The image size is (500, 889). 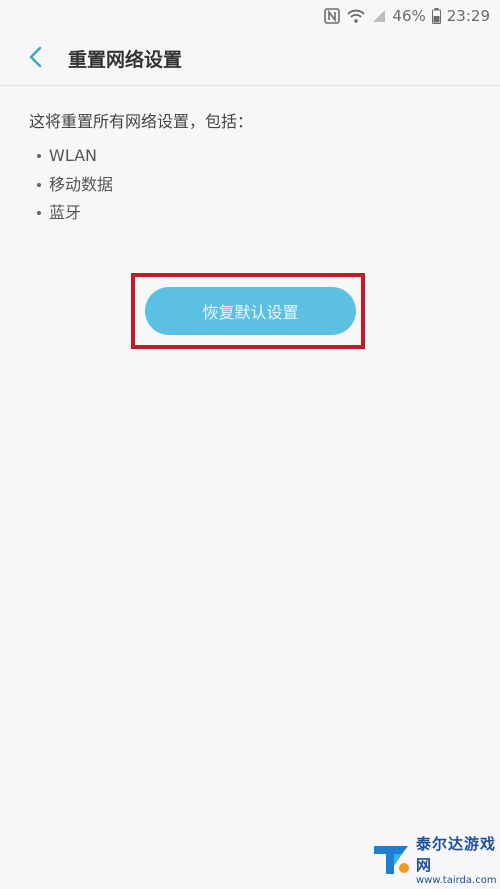 I want to click on wifi-icon, so click(x=356, y=16).